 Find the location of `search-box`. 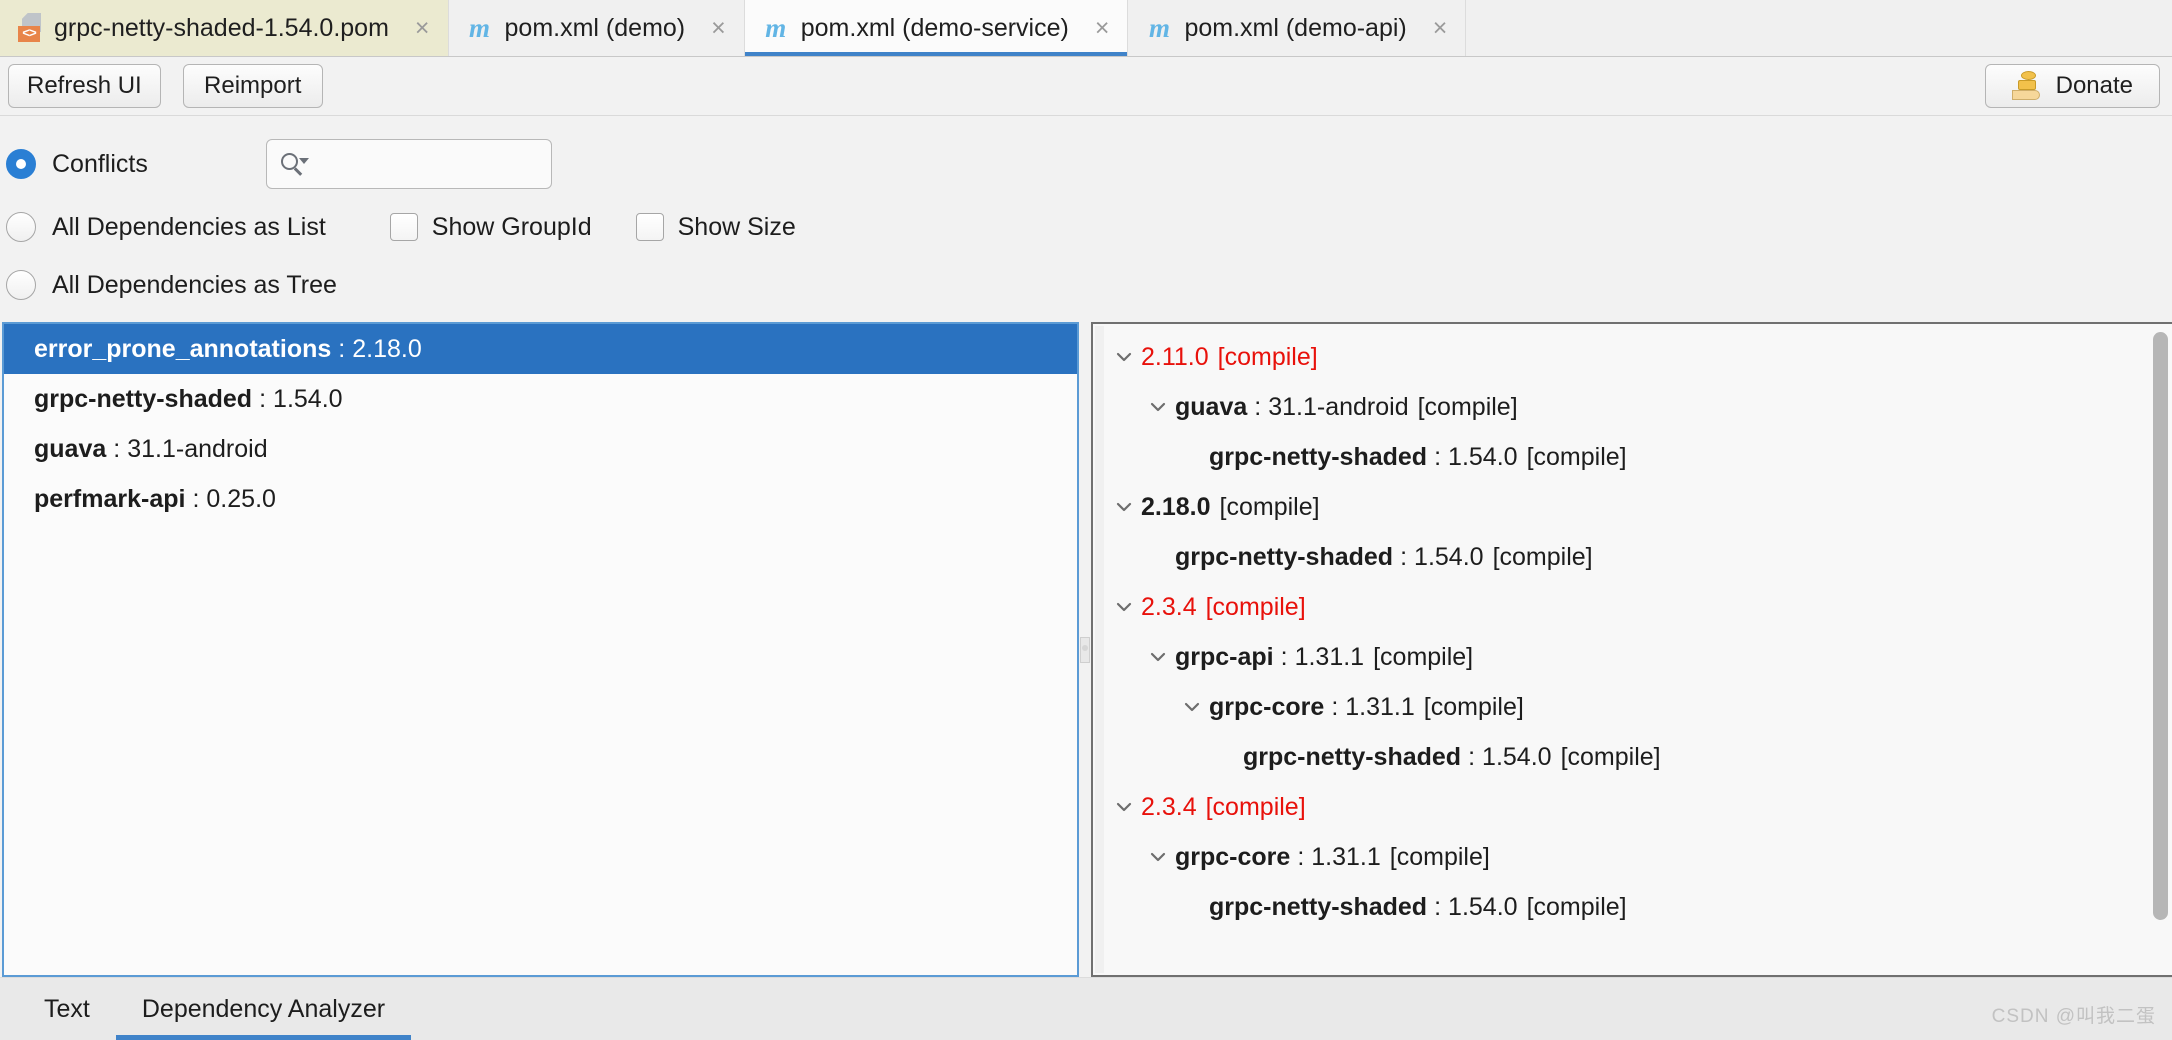

search-box is located at coordinates (438, 164).